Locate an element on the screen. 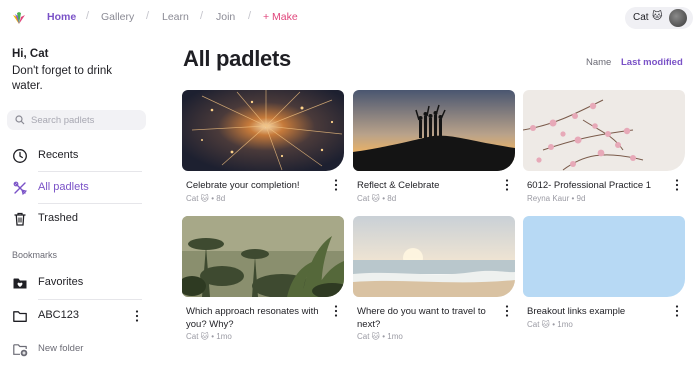 The width and height of the screenshot is (700, 366). sidebar-item-all-padlets: All padlets is located at coordinates (75, 188).